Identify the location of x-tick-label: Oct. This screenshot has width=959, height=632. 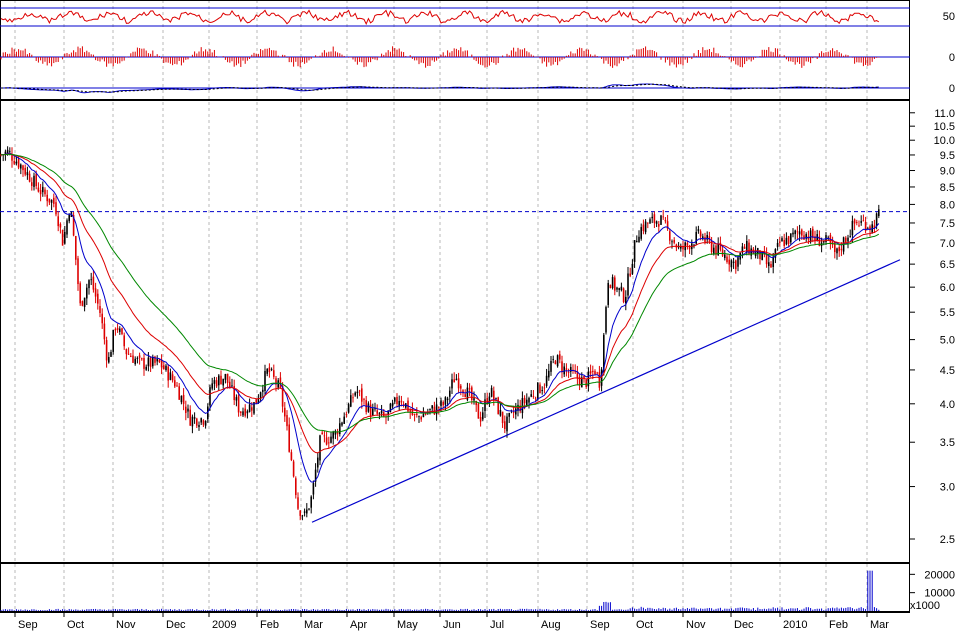
(644, 625).